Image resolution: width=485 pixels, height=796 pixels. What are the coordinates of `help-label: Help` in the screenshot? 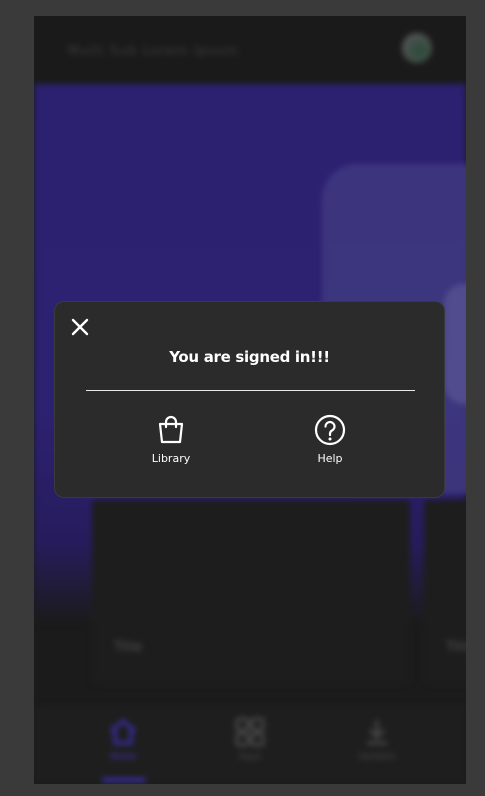 It's located at (330, 458).